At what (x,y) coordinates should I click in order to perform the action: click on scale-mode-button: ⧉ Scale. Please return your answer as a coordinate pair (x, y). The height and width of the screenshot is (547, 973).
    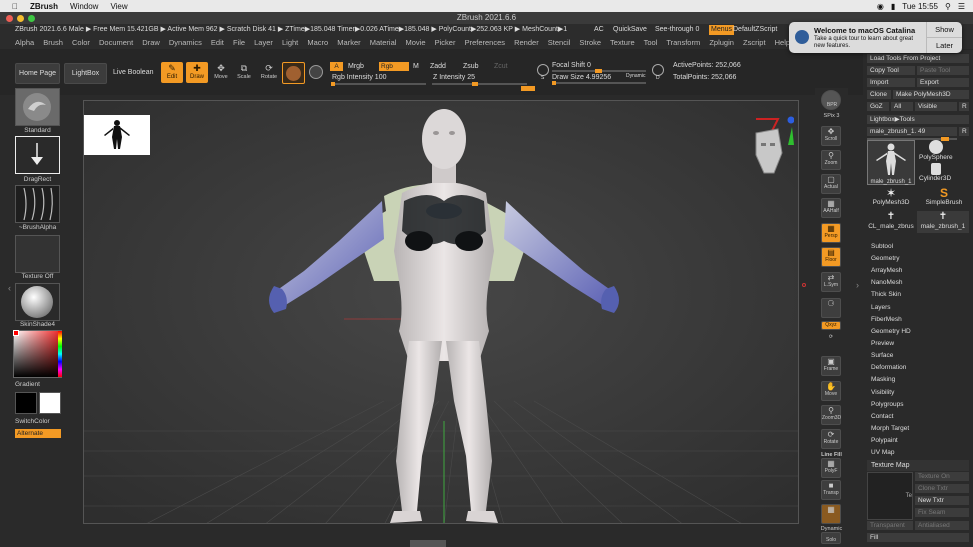
    Looking at the image, I should click on (244, 72).